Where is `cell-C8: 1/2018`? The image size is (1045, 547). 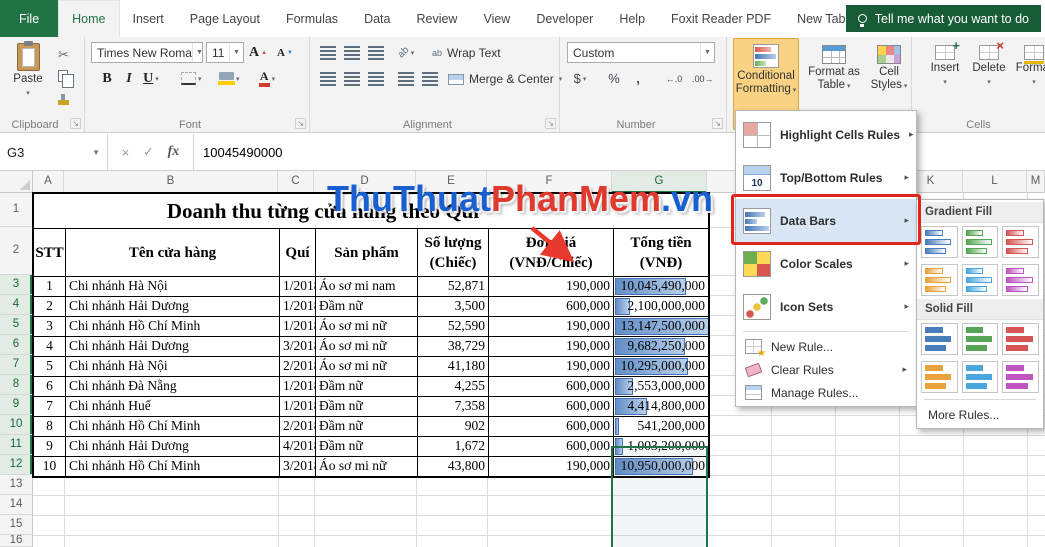 cell-C8: 1/2018 is located at coordinates (297, 386).